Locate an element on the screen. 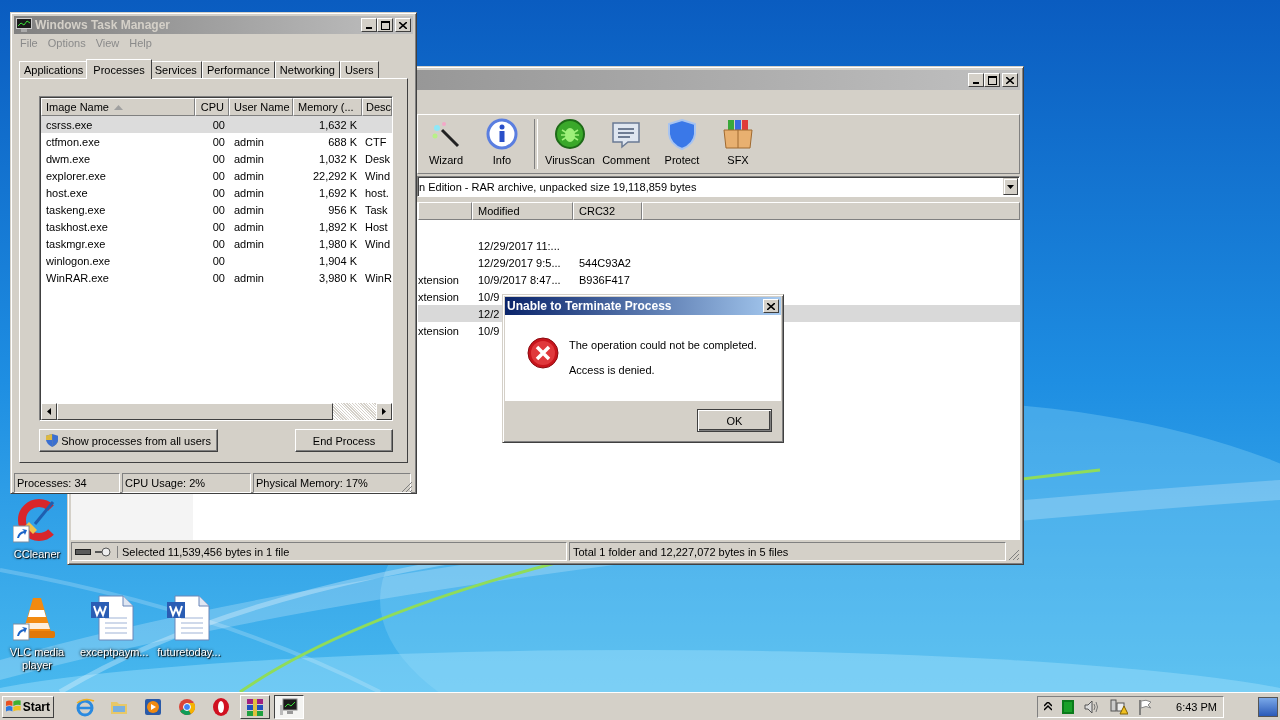  drive-icon is located at coordinates (83, 551).